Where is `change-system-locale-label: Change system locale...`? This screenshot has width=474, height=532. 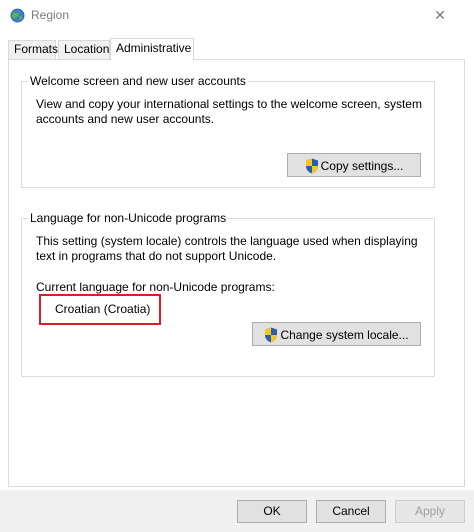 change-system-locale-label: Change system locale... is located at coordinates (344, 334).